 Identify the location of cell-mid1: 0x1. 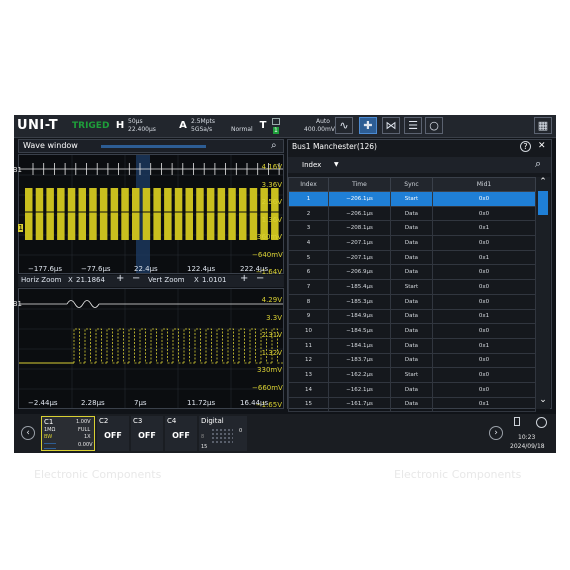
(484, 316).